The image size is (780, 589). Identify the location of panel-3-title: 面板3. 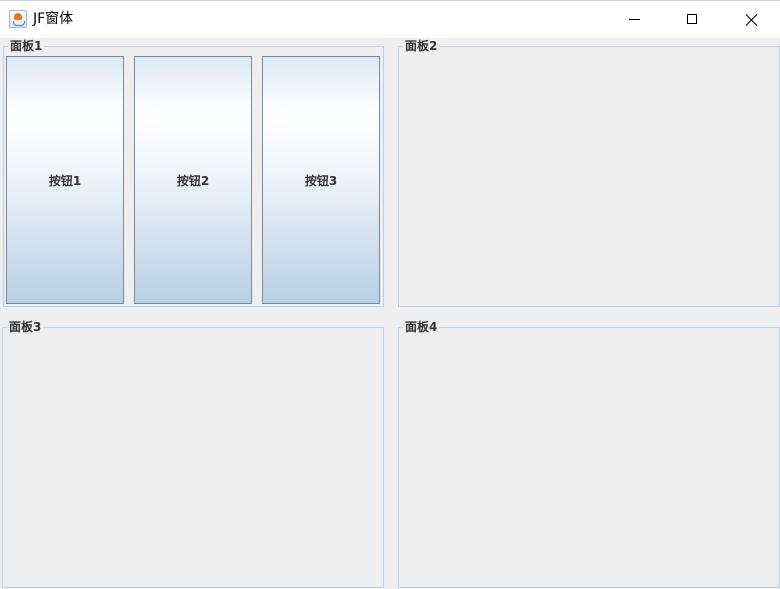
(25, 327).